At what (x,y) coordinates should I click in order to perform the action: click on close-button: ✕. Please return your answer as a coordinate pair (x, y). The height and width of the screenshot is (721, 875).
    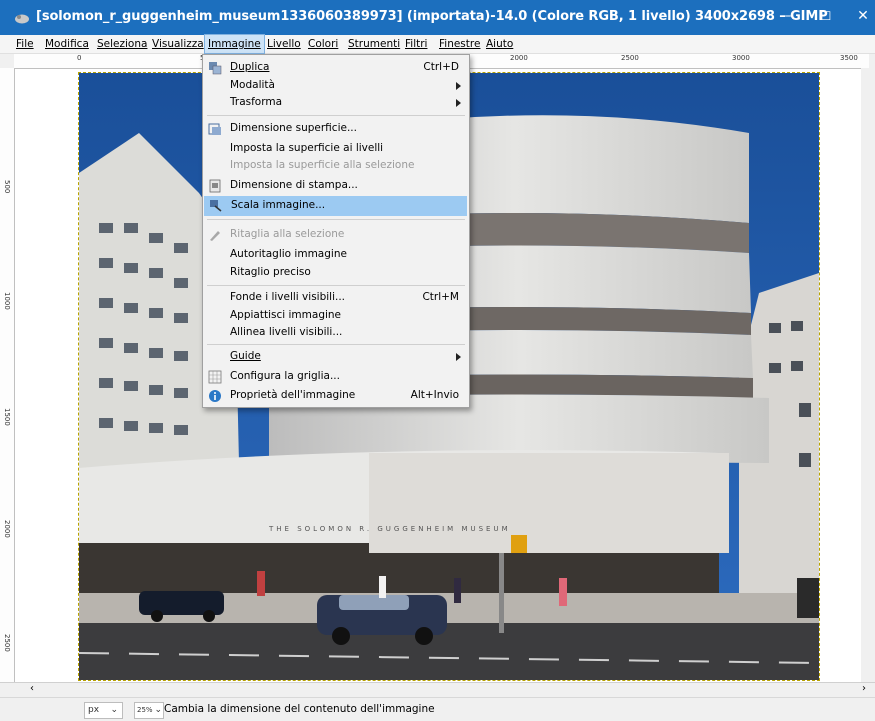
    Looking at the image, I should click on (863, 16).